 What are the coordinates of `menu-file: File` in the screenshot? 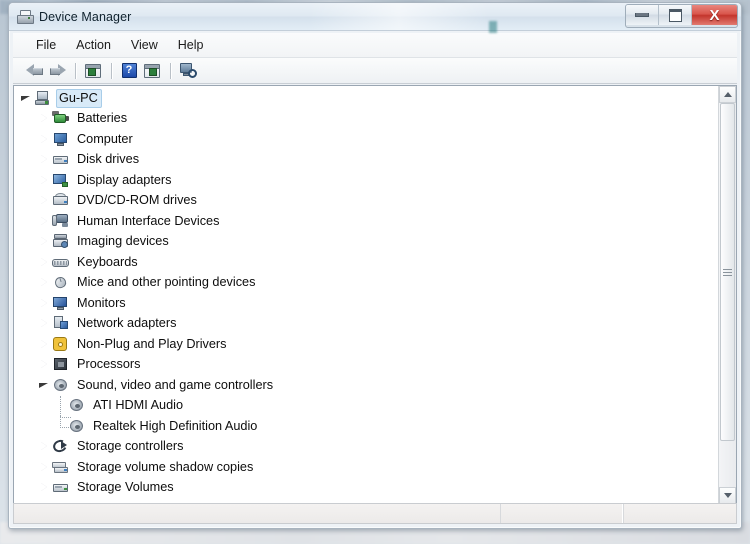 It's located at (46, 45).